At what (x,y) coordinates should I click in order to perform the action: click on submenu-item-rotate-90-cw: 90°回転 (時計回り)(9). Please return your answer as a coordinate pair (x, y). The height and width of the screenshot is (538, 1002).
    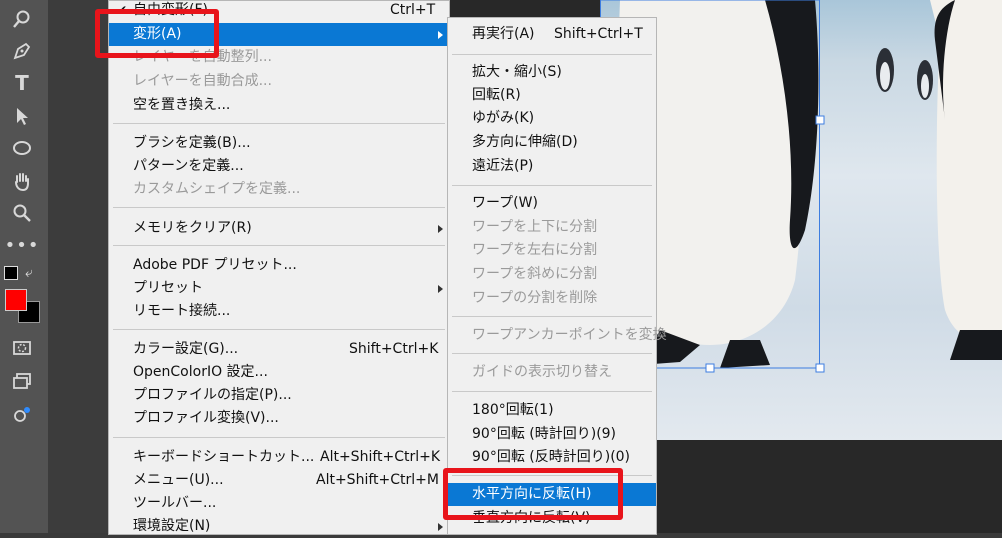
    Looking at the image, I should click on (552, 434).